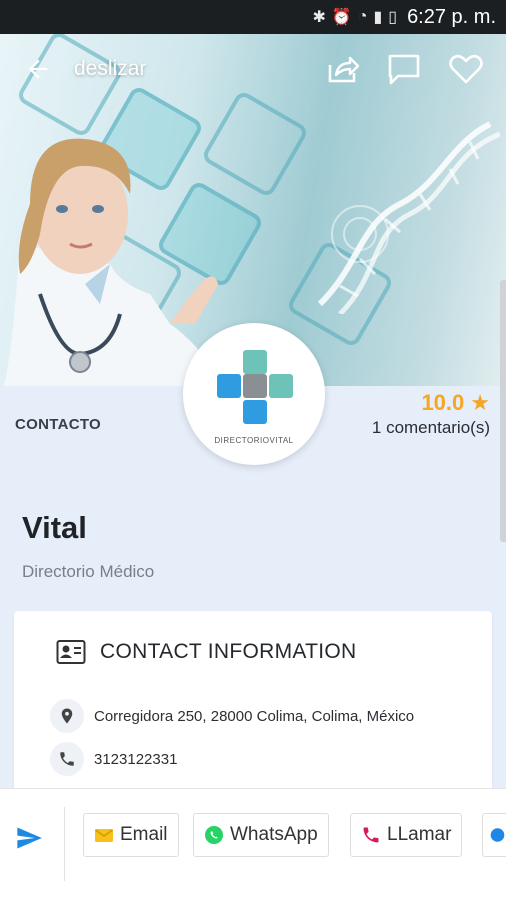  I want to click on call-label: LLamar, so click(419, 834).